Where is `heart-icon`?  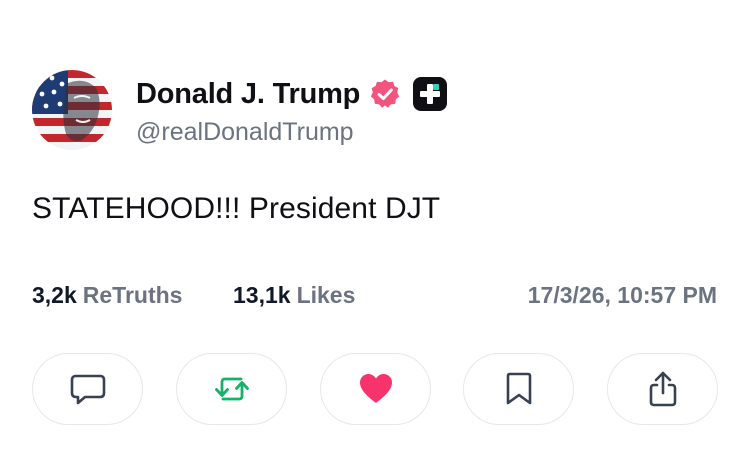 heart-icon is located at coordinates (375, 388).